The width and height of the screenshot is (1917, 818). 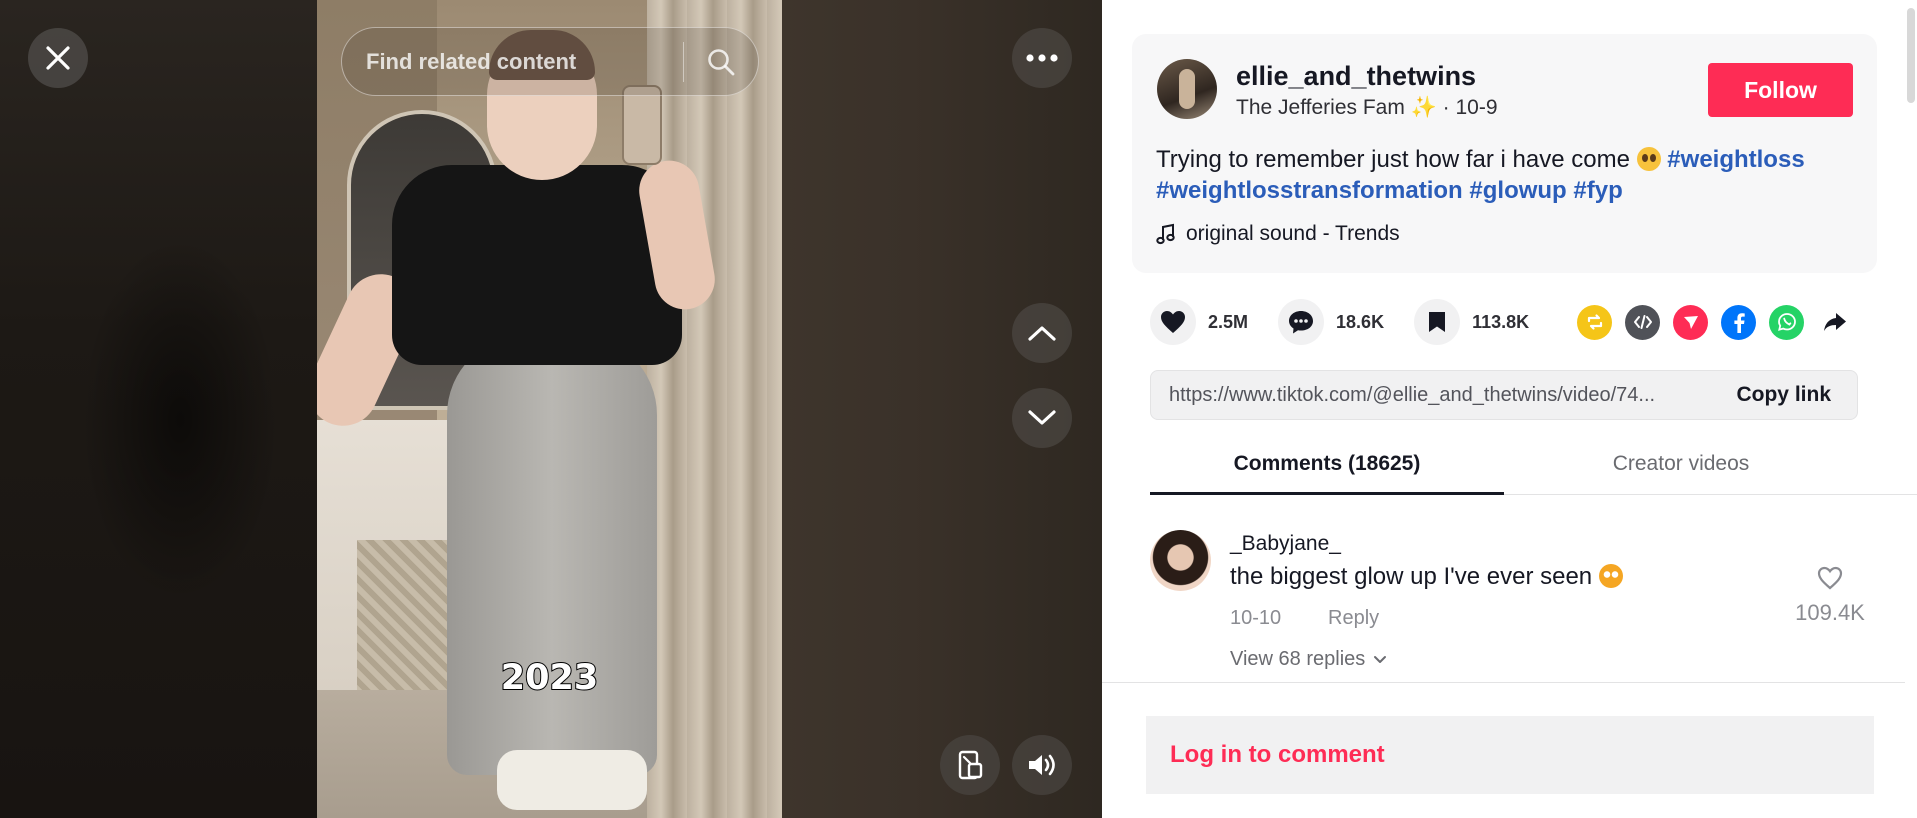 I want to click on send-to-friends-icon, so click(x=1690, y=322).